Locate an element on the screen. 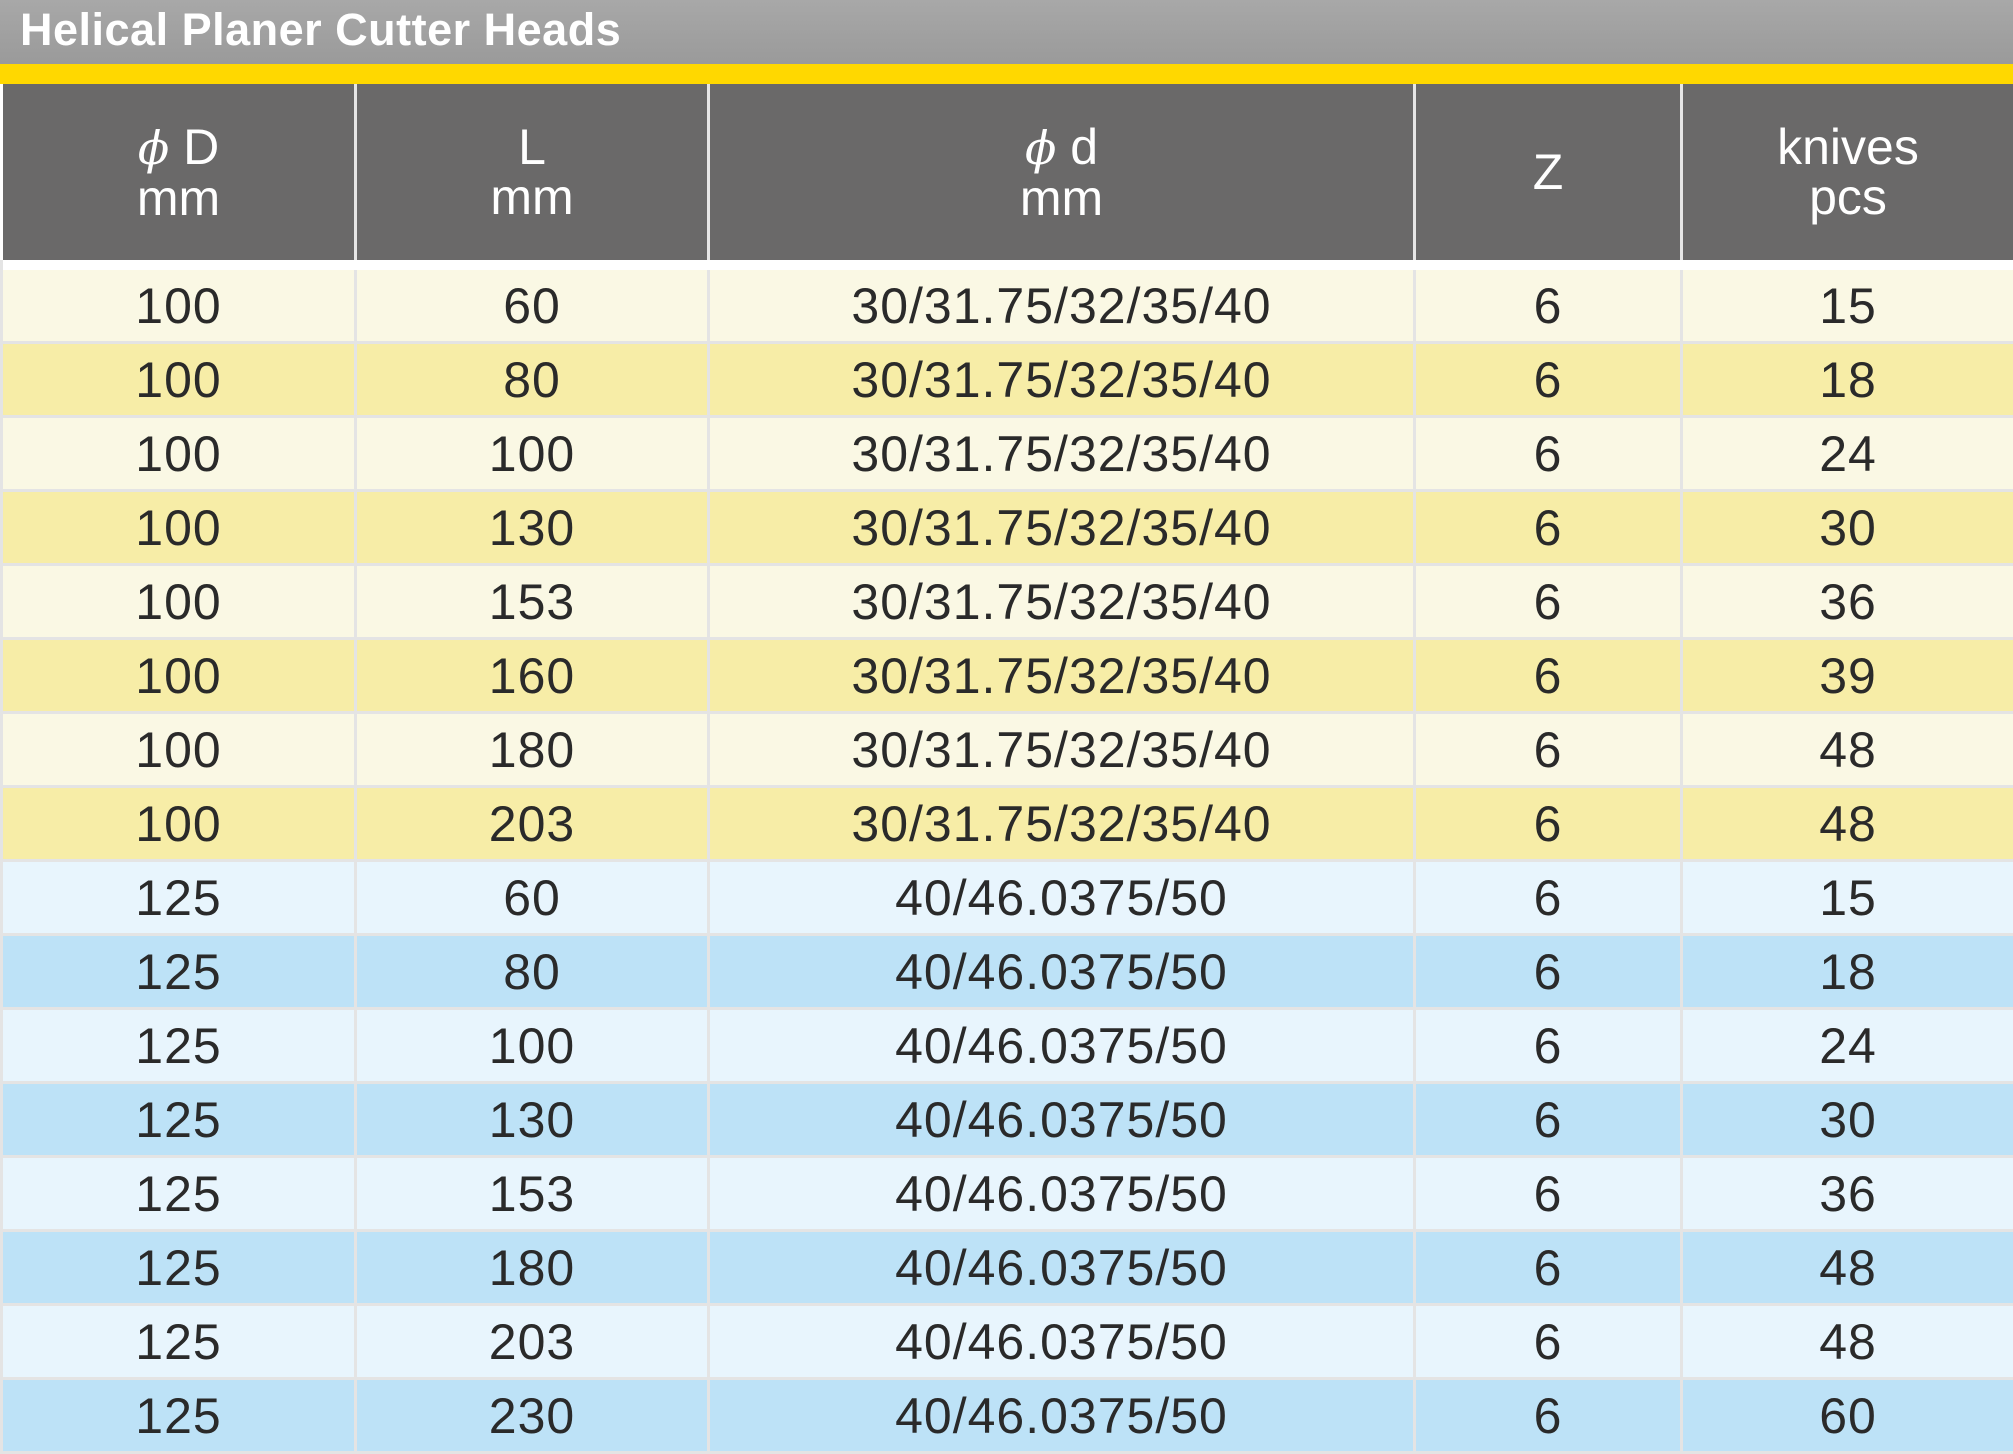 This screenshot has height=1454, width=2013. cell-knives: 36 is located at coordinates (1847, 1194).